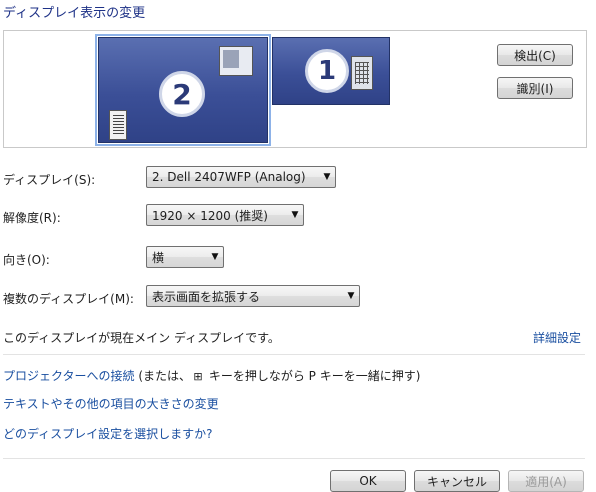  I want to click on document-thumbnail-icon, so click(118, 125).